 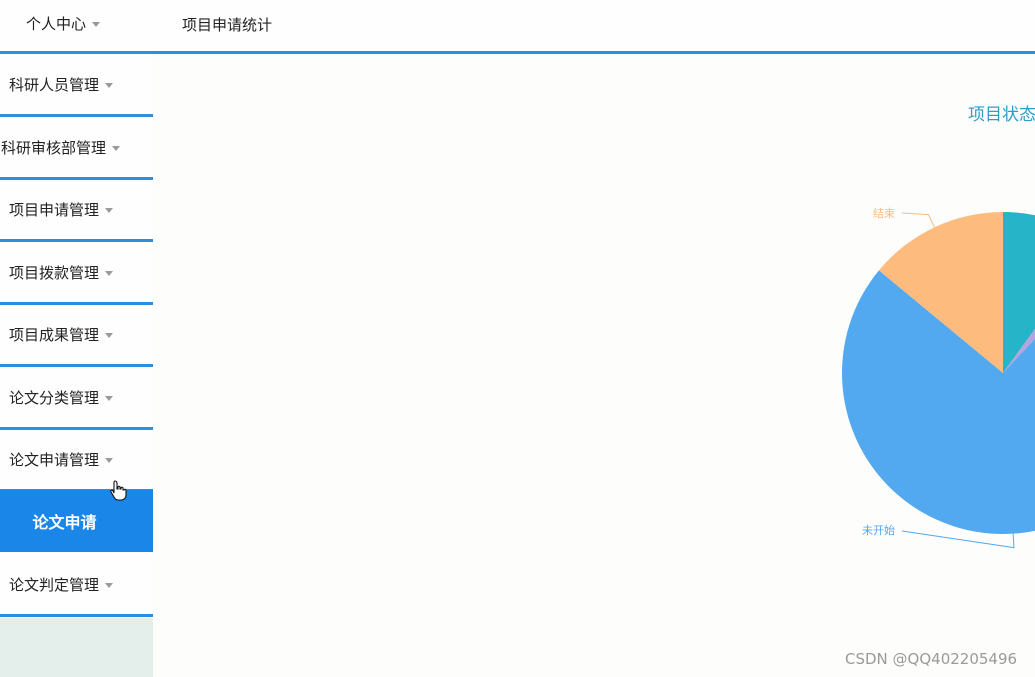 What do you see at coordinates (878, 530) in the screenshot?
I see `pie-label-not-started: 未开始` at bounding box center [878, 530].